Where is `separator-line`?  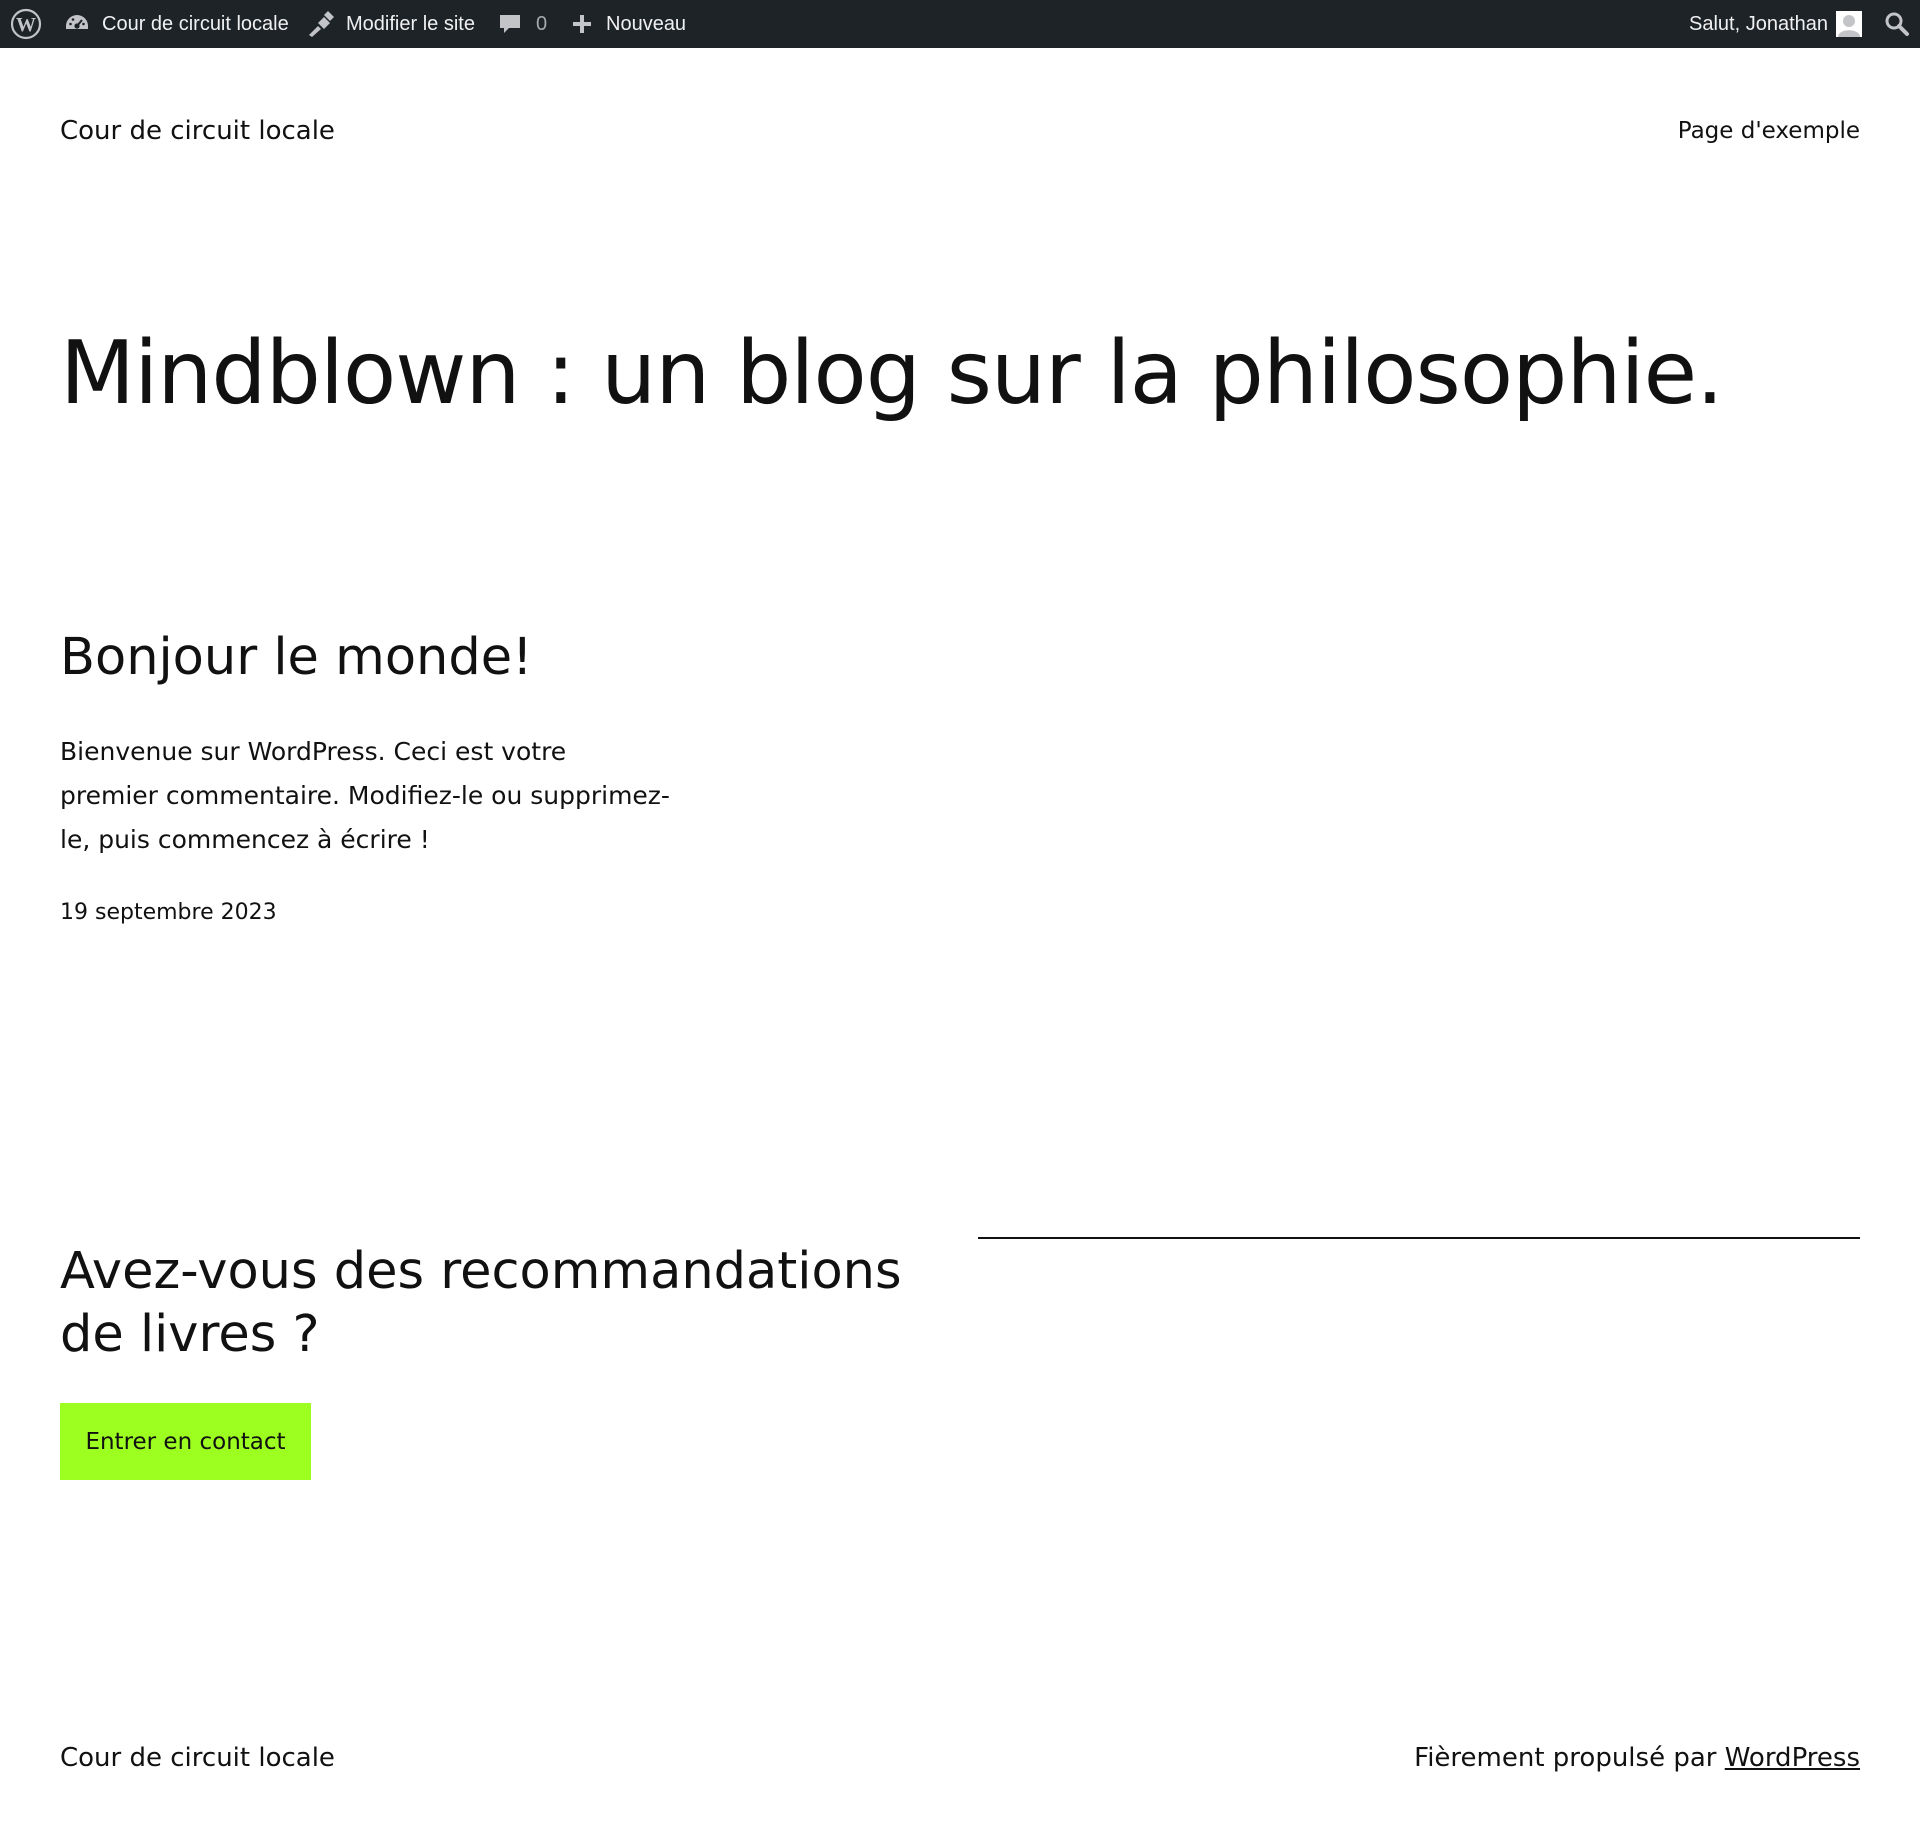 separator-line is located at coordinates (1419, 1238).